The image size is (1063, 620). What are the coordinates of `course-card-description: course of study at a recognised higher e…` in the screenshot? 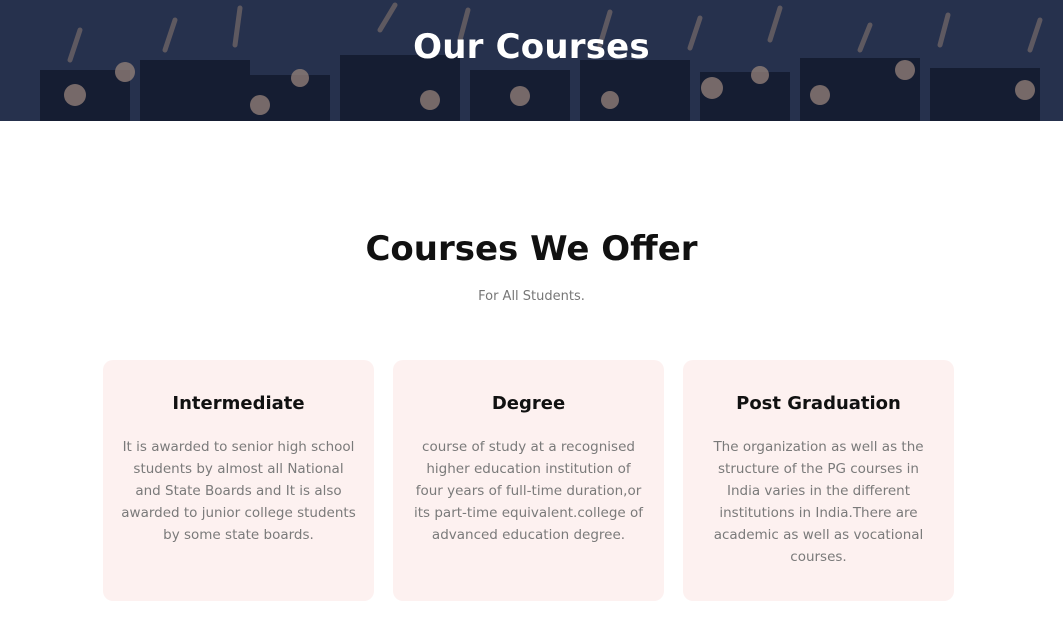 It's located at (528, 491).